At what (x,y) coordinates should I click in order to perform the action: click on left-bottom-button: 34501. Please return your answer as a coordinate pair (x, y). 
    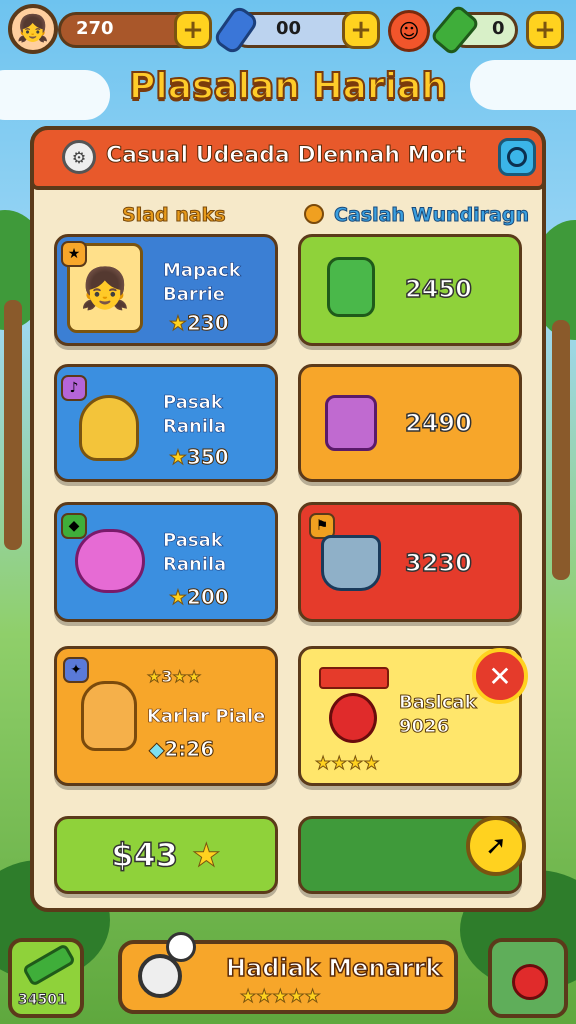
    Looking at the image, I should click on (46, 978).